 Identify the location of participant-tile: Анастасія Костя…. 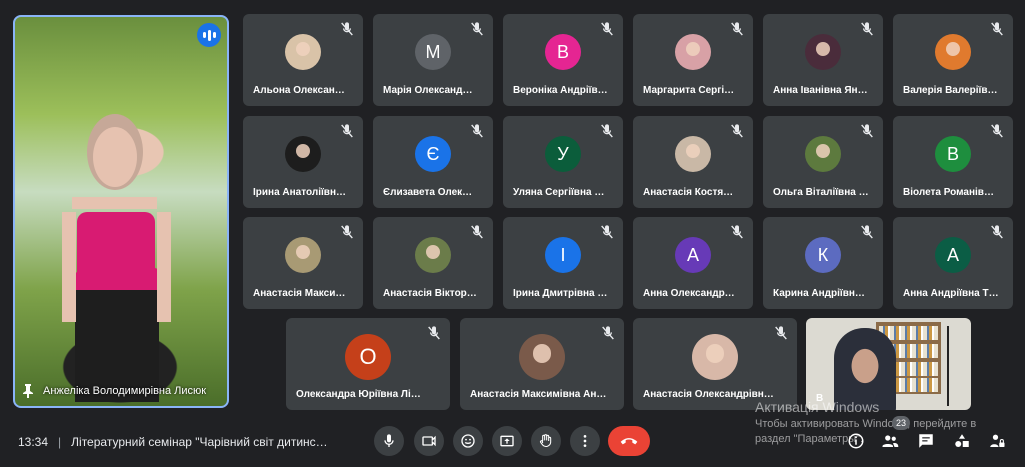
(693, 162).